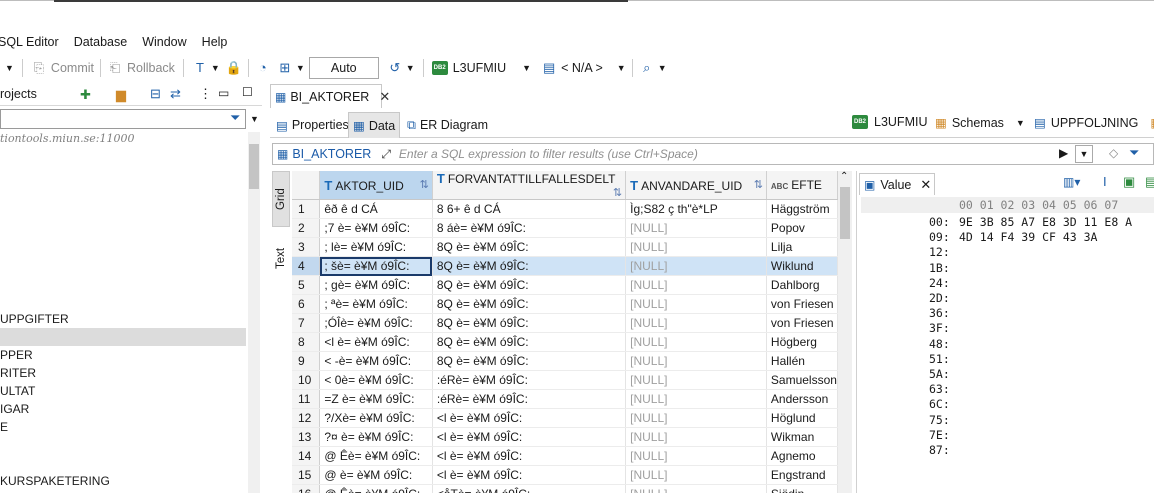 The image size is (1154, 493). I want to click on table-cell: Ìg;S82 ç th"è*LP, so click(696, 209).